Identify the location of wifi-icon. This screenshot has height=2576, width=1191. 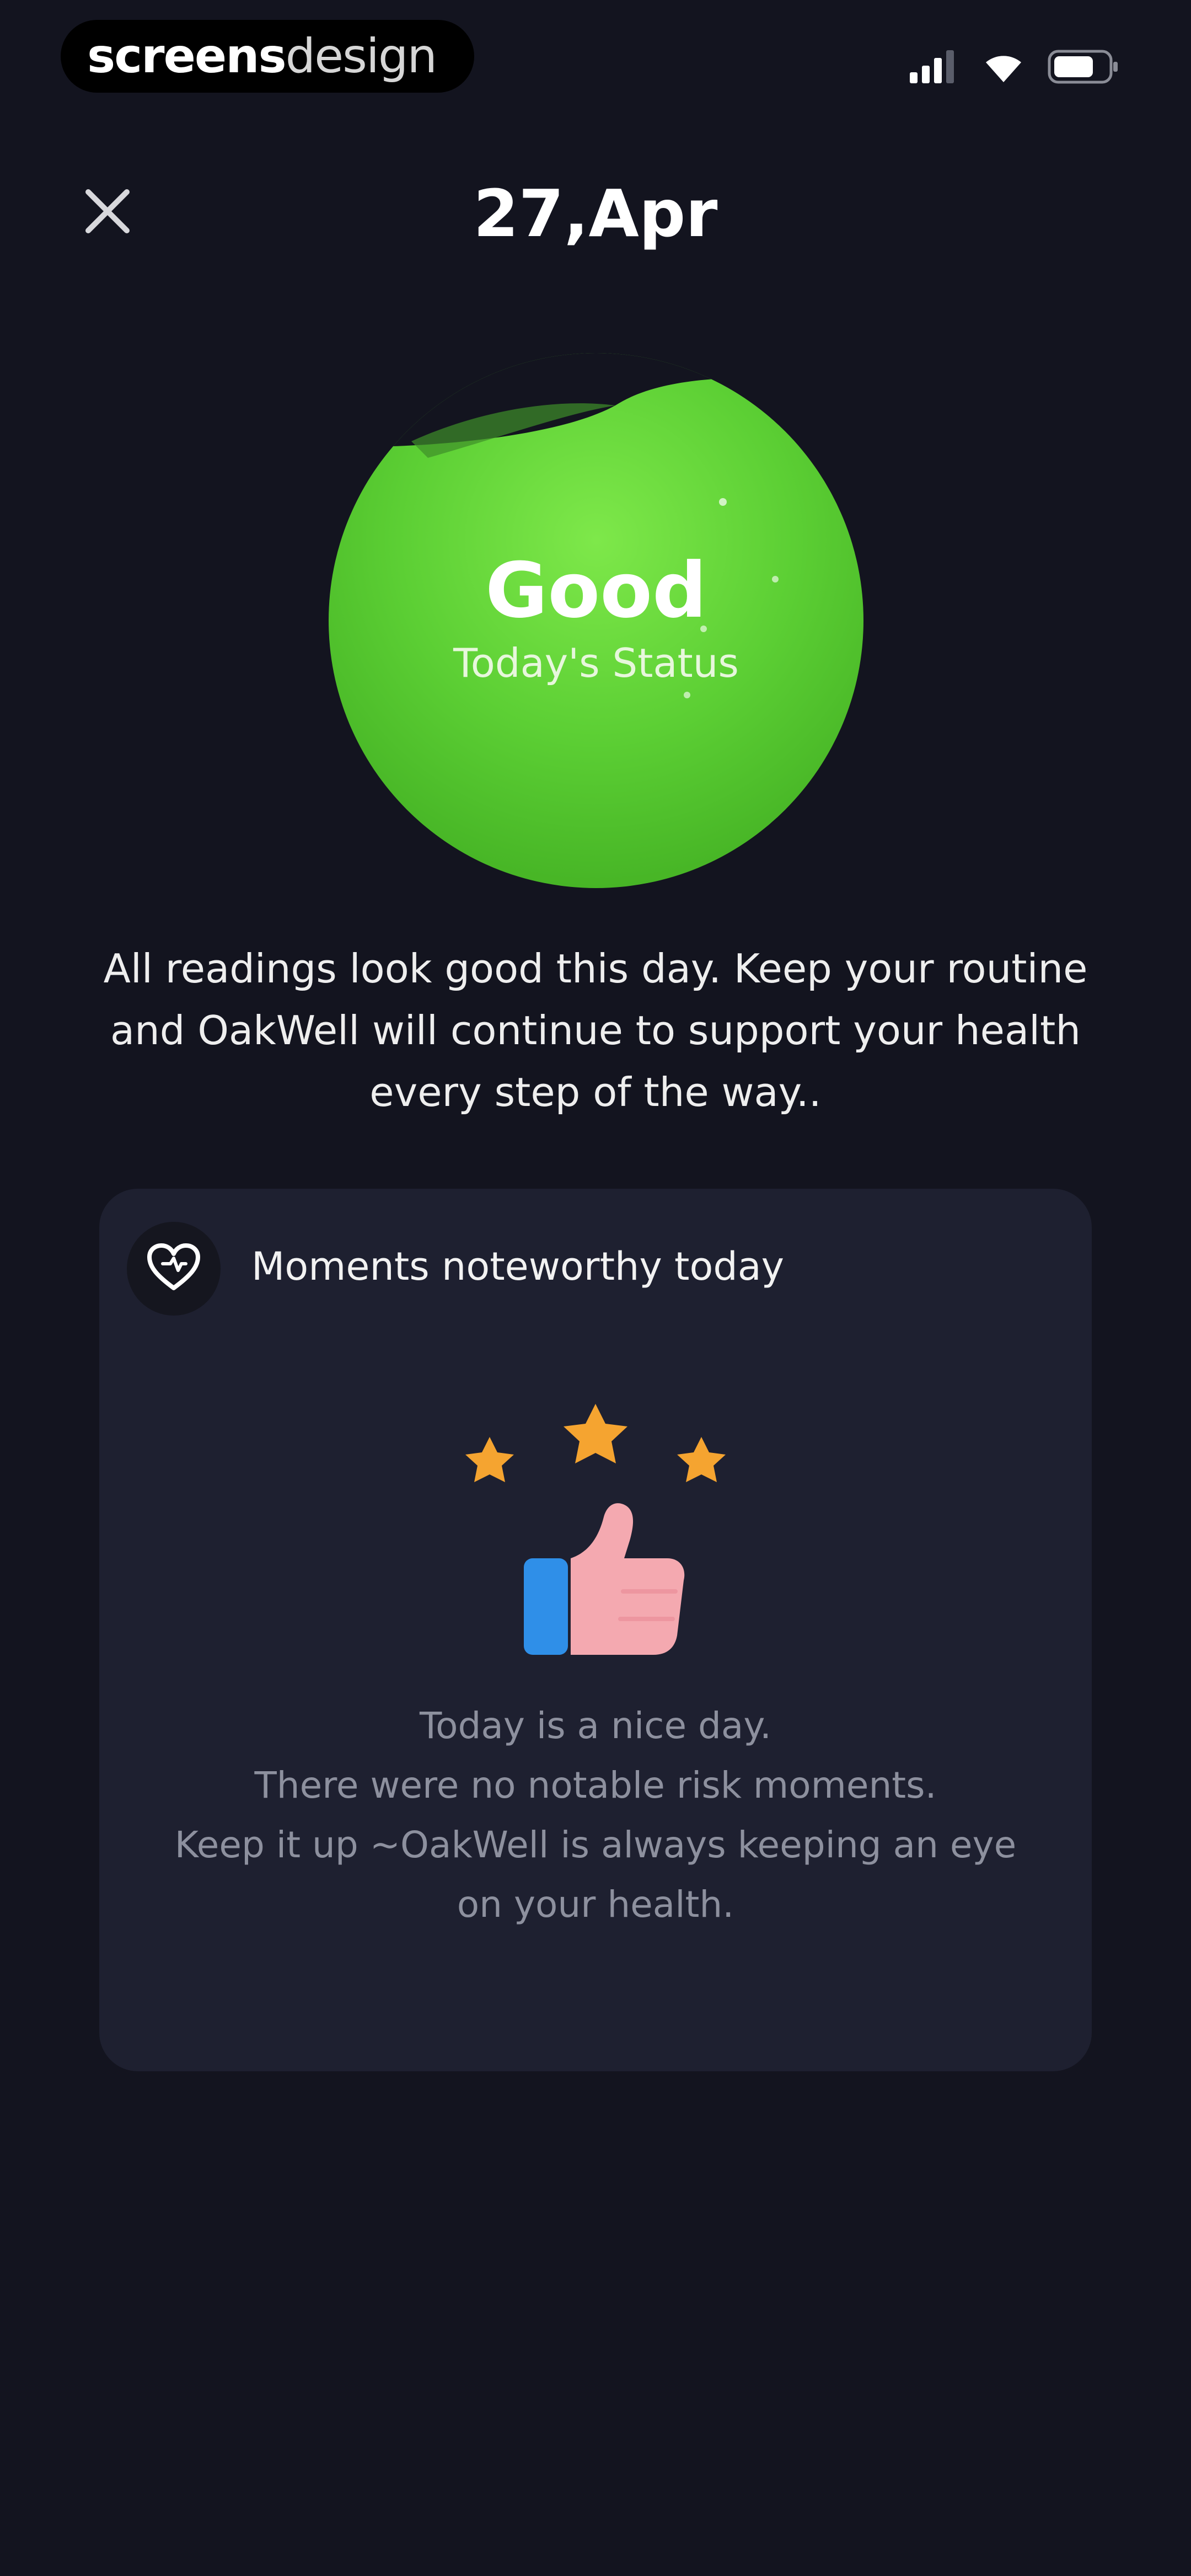
(1004, 67).